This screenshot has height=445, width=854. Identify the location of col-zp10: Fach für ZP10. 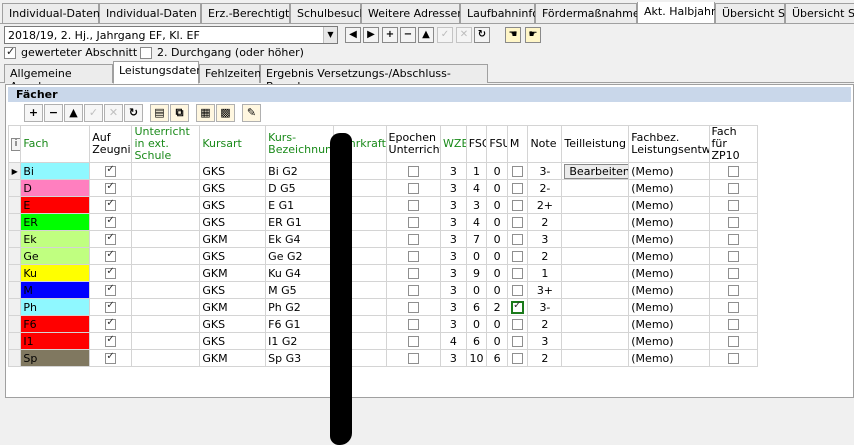
(733, 144).